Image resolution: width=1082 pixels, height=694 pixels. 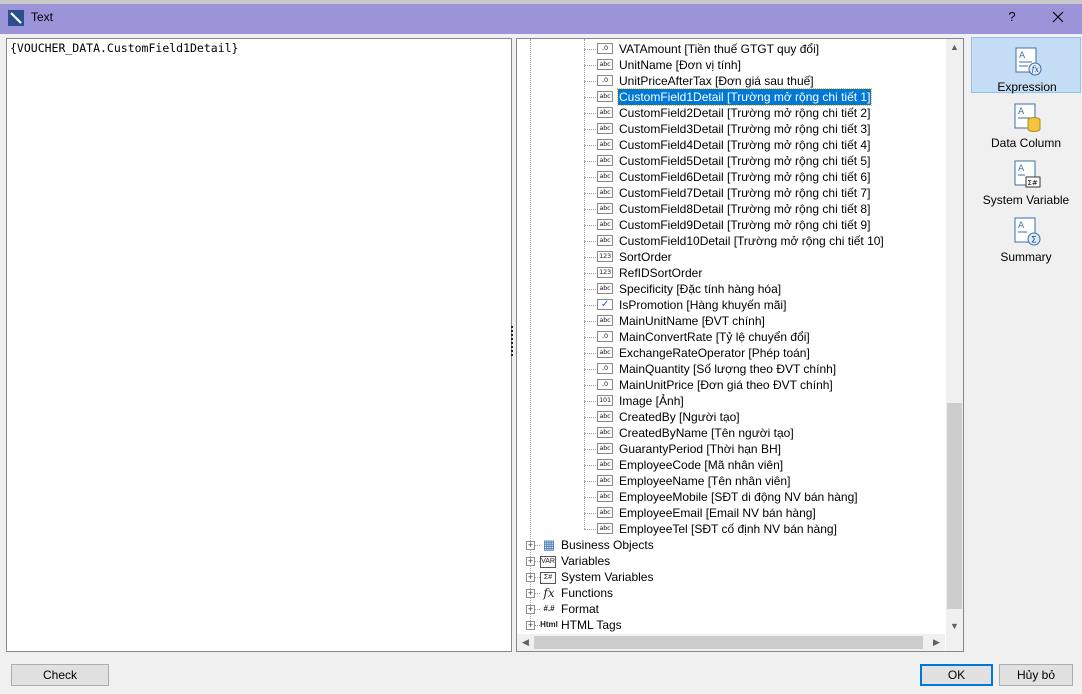 What do you see at coordinates (587, 593) in the screenshot?
I see `tree-category-label: Functions` at bounding box center [587, 593].